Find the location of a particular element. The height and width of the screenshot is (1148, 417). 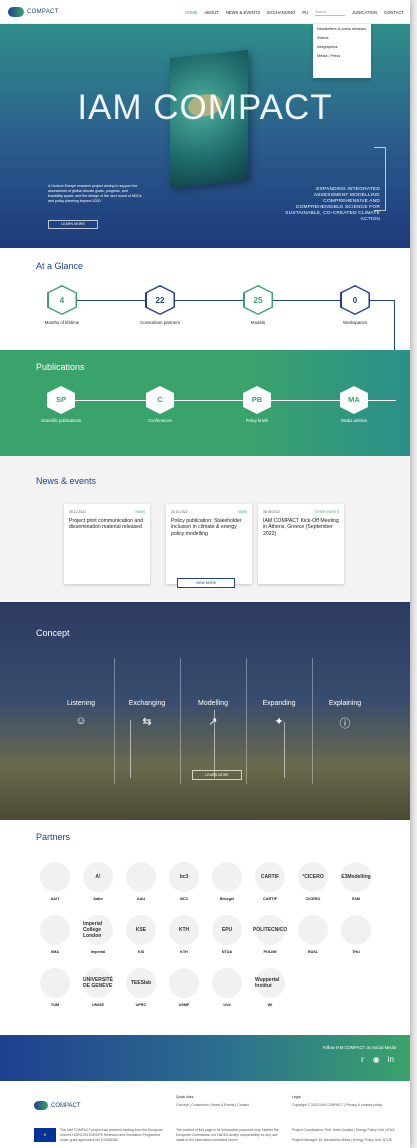

partner-logo: KTH is located at coordinates (184, 930).